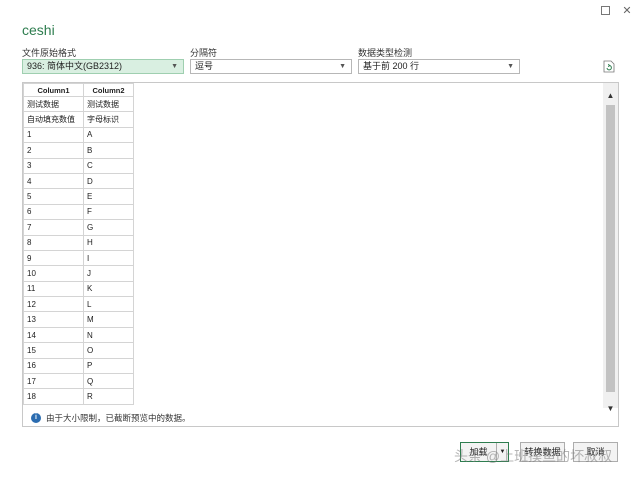  I want to click on delimiter-label: 分隔符, so click(204, 53).